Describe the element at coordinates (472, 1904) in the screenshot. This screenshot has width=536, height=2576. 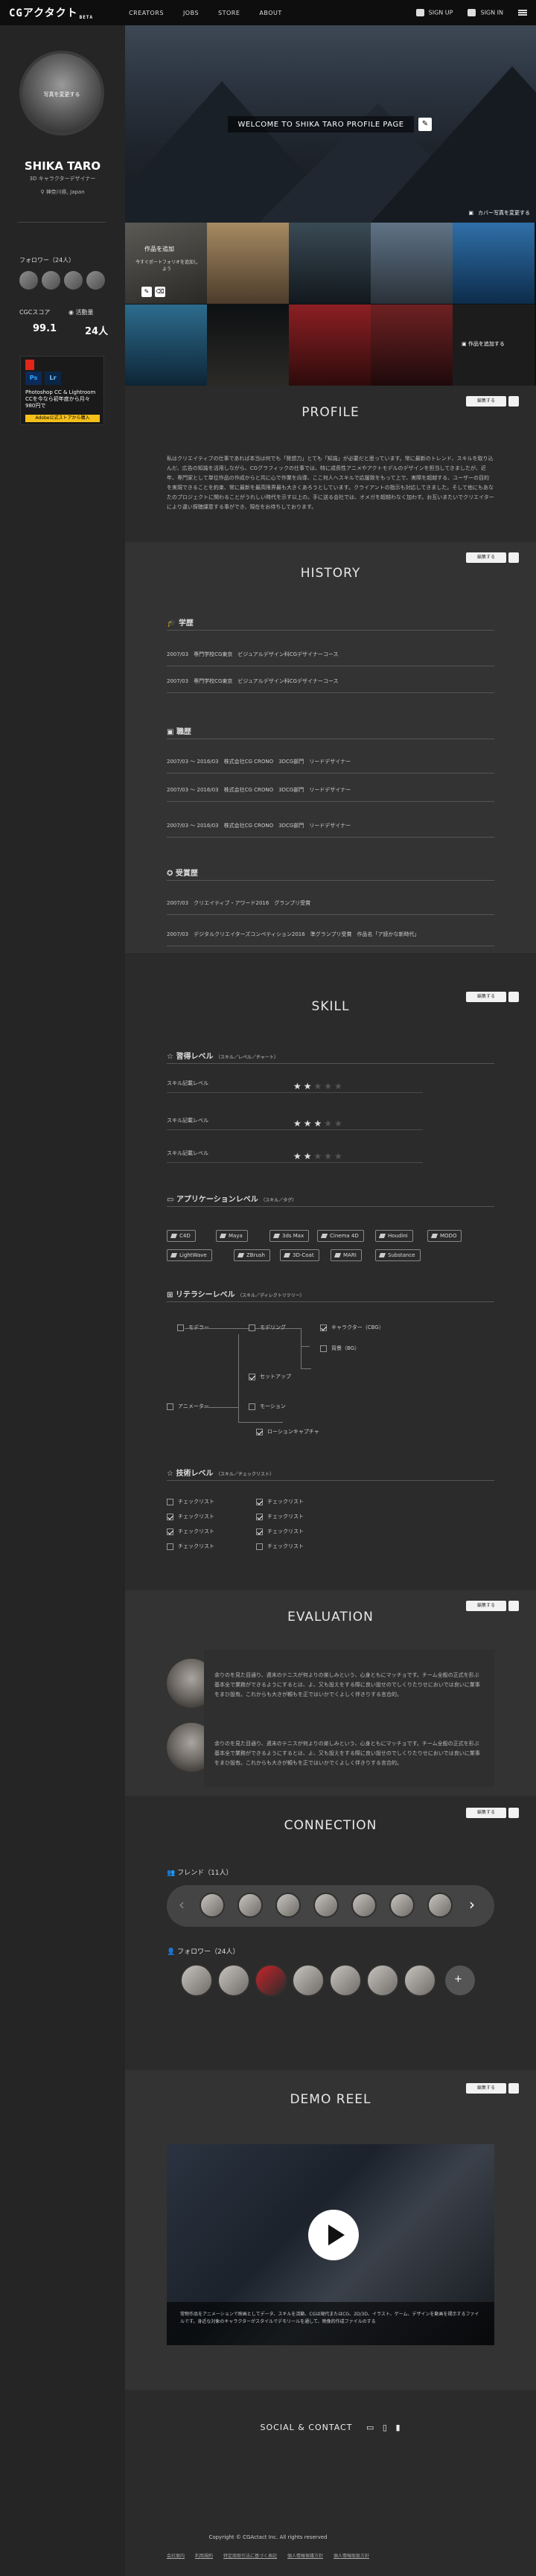
I see `carousel-next-icon: ›` at that location.